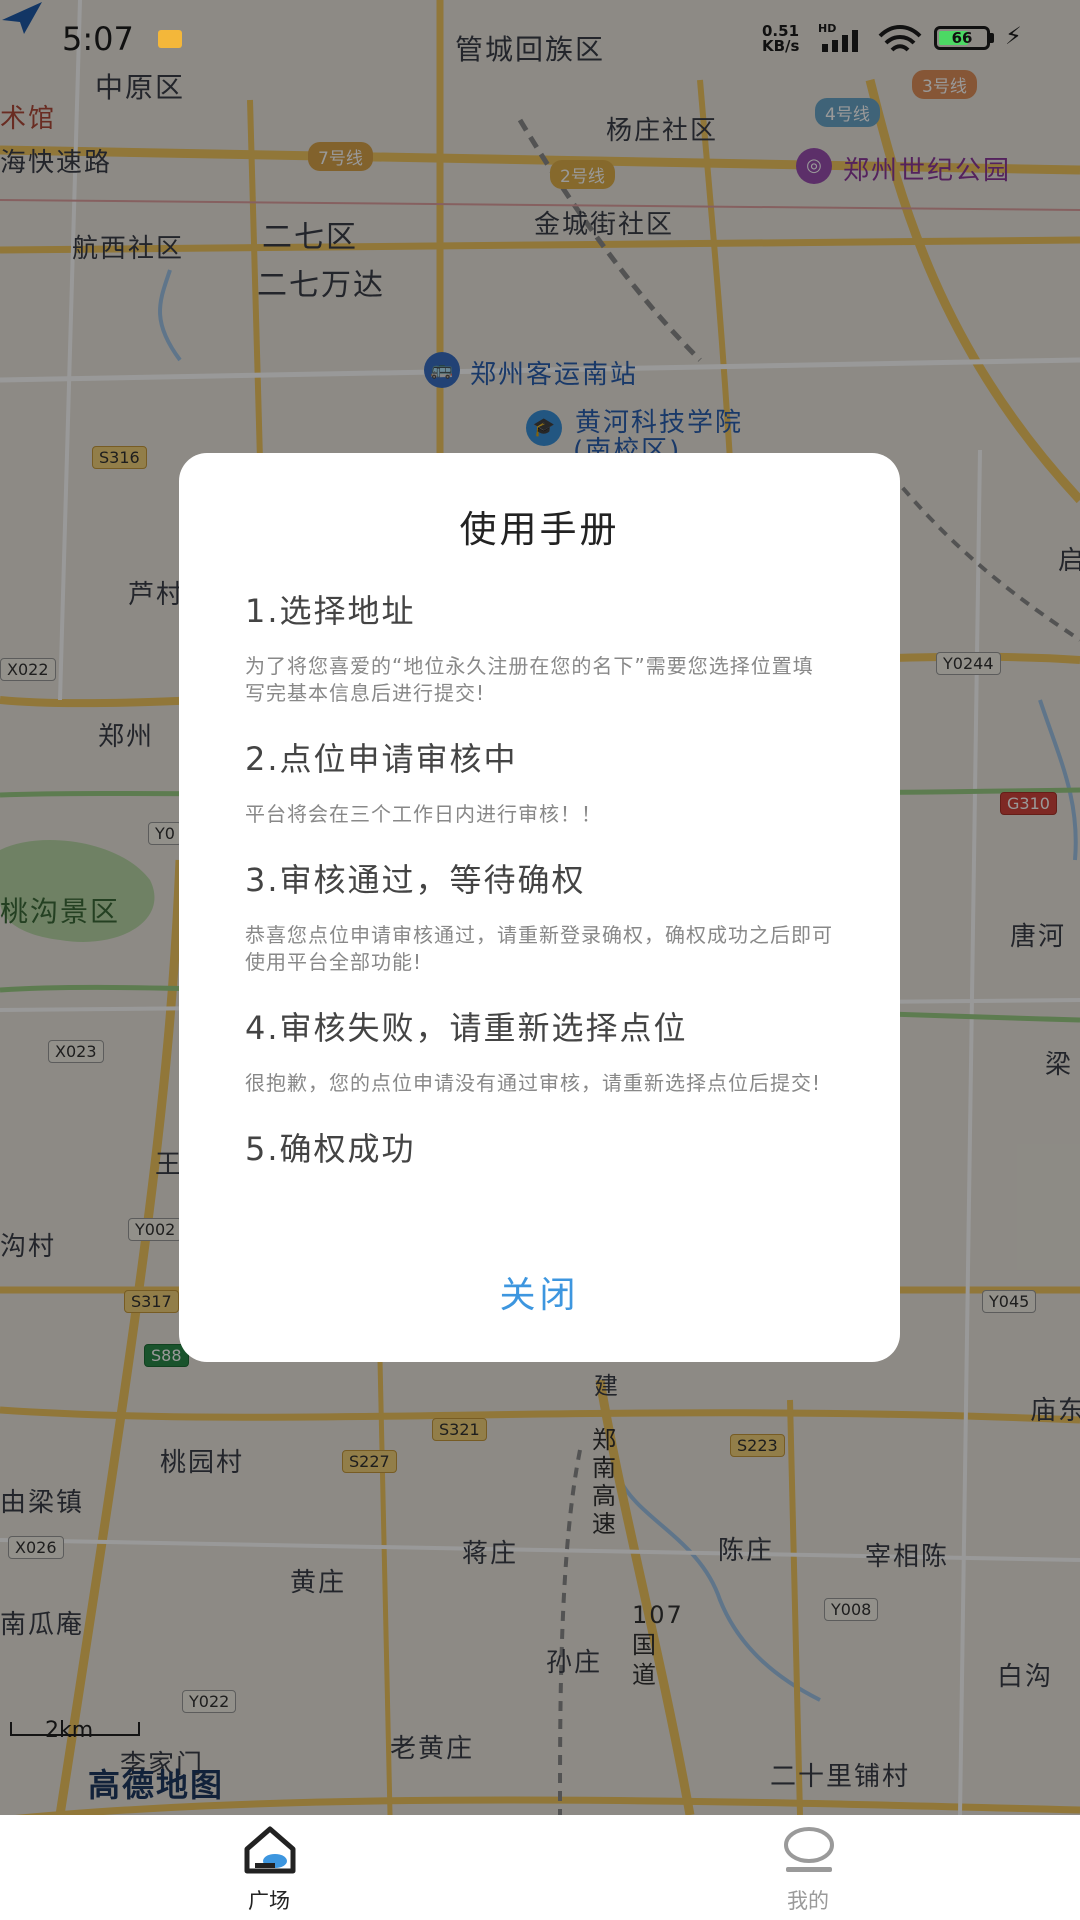 The image size is (1080, 1920). What do you see at coordinates (423, 814) in the screenshot?
I see `step-description: 平台将会在三个工作日内进行审核！！` at bounding box center [423, 814].